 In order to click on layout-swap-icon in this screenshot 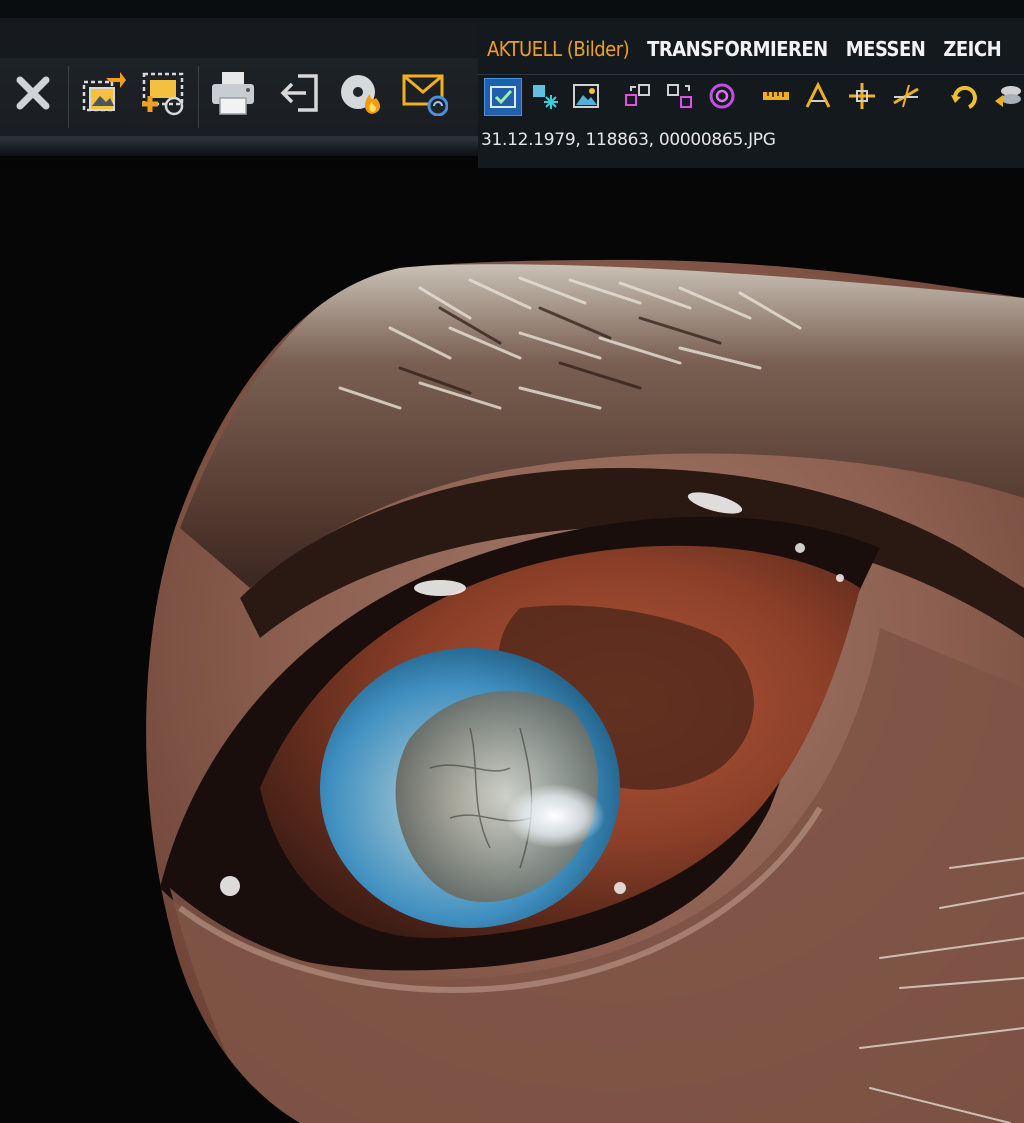, I will do `click(679, 96)`.